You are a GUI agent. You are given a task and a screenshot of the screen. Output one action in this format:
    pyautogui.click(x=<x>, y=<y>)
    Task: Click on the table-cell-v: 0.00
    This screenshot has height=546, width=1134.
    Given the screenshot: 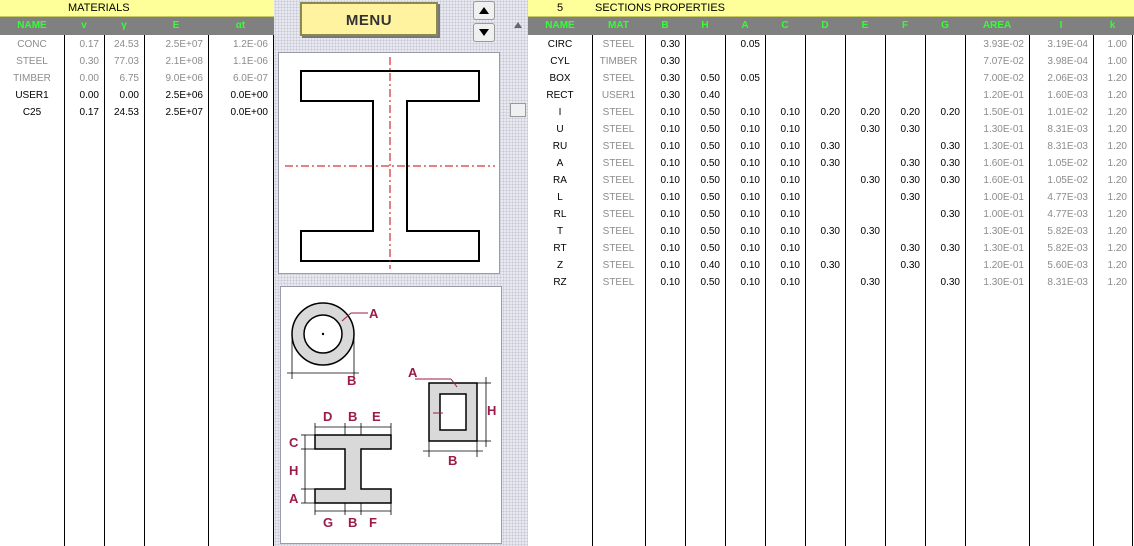 What is the action you would take?
    pyautogui.click(x=81, y=78)
    